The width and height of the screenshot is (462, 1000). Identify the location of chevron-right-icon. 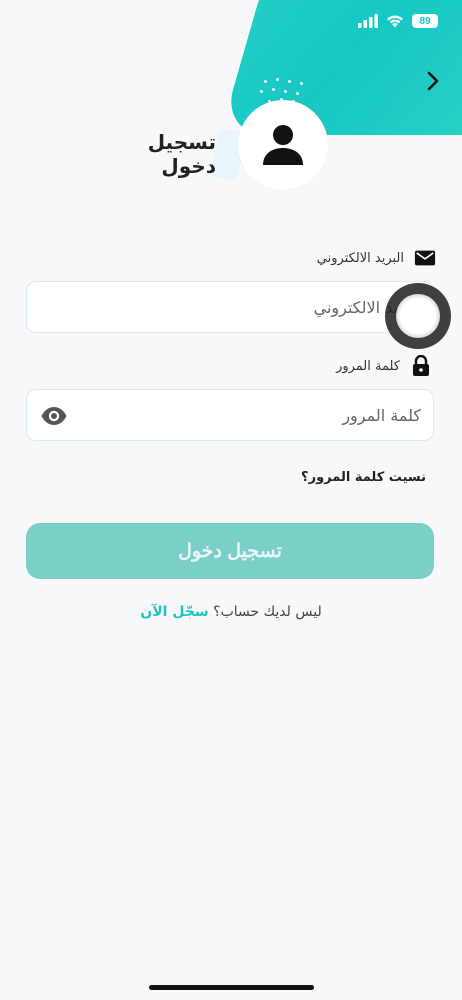
(433, 81).